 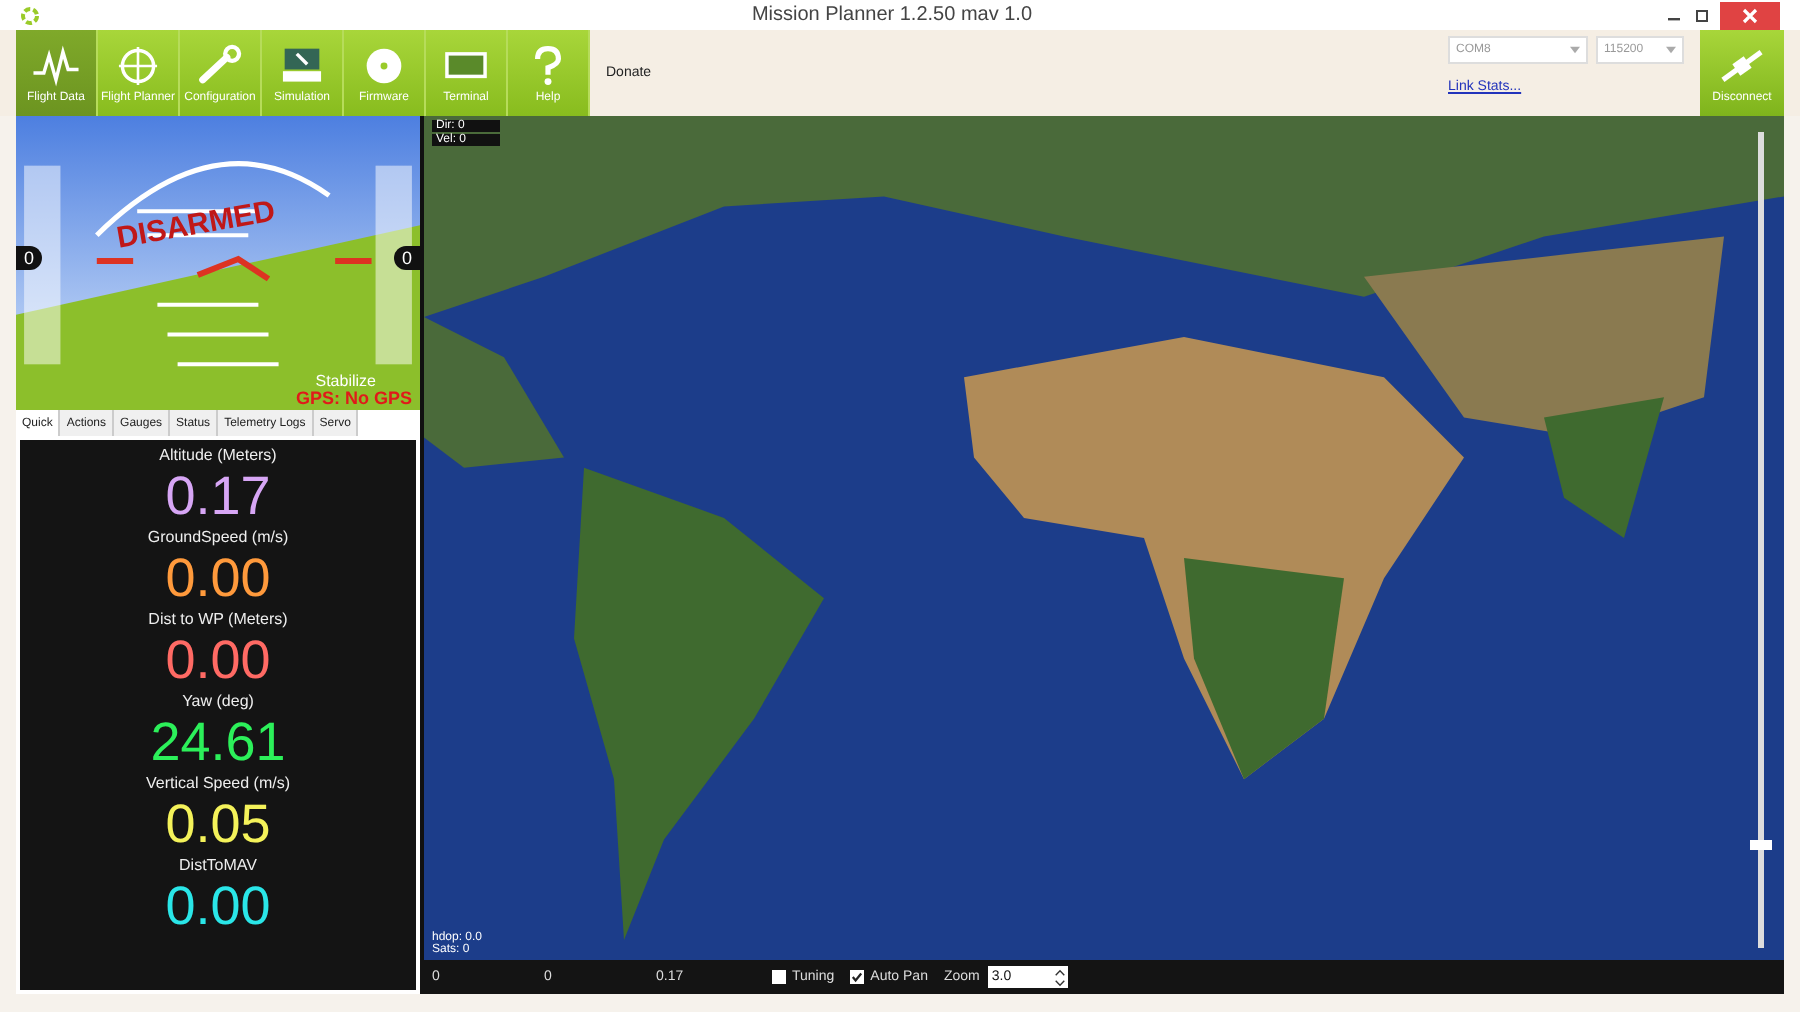 I want to click on flight-mode: Stabilize, so click(x=345, y=381).